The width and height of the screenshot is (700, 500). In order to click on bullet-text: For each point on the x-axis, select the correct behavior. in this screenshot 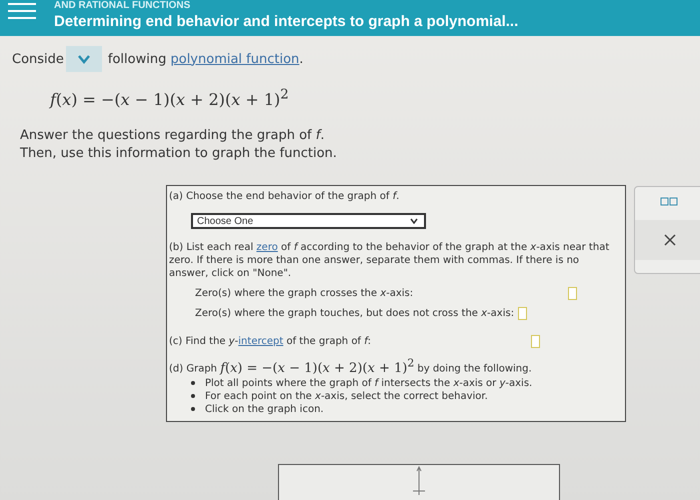, I will do `click(346, 396)`.